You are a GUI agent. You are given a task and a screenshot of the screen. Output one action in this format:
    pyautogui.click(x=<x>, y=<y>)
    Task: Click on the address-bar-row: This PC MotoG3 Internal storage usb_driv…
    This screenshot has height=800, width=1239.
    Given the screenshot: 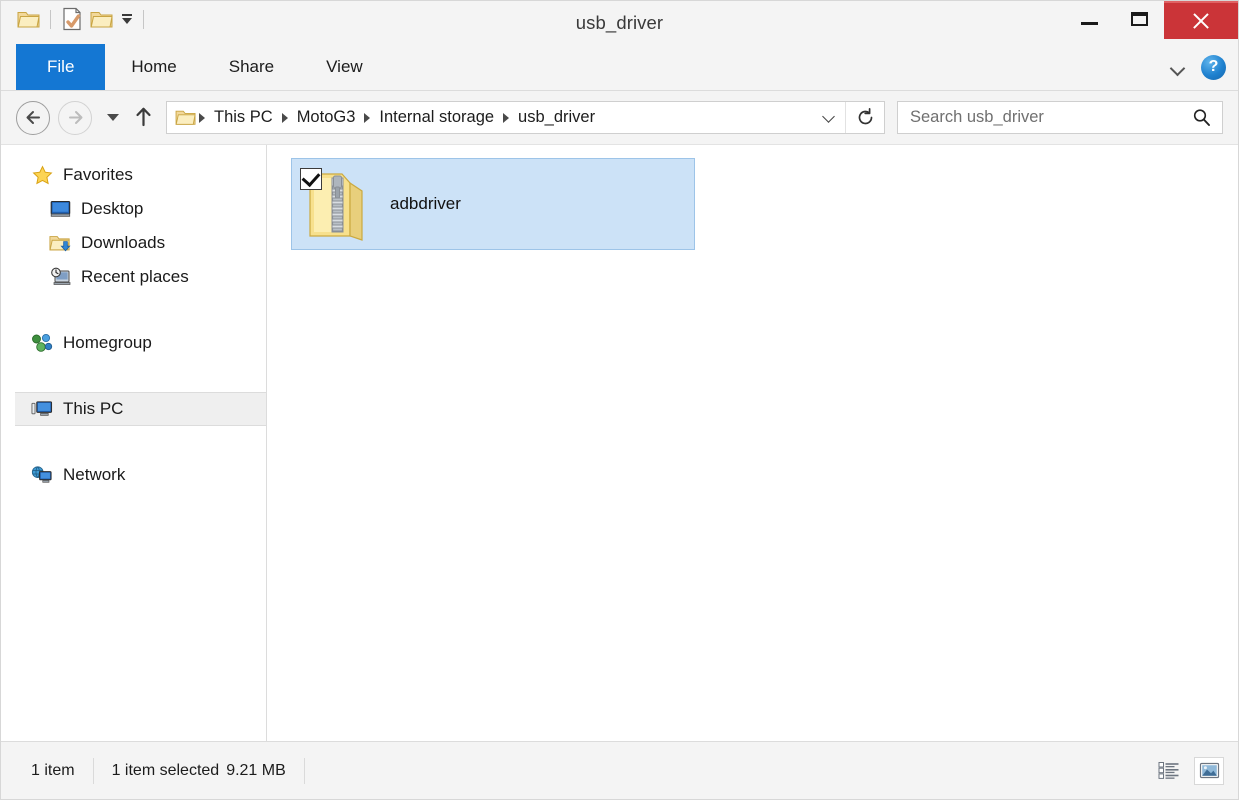 What is the action you would take?
    pyautogui.click(x=619, y=117)
    